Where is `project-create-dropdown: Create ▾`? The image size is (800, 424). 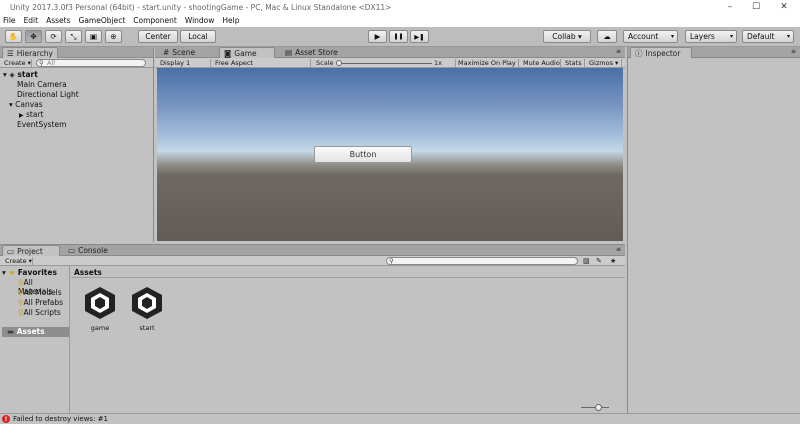 project-create-dropdown: Create ▾ is located at coordinates (18, 261).